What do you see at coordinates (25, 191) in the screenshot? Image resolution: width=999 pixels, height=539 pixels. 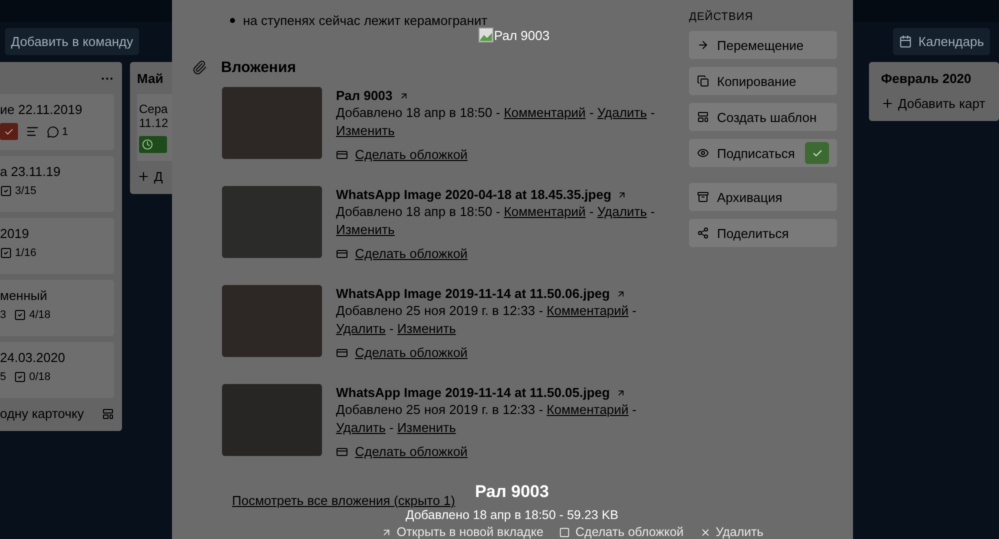 I see `badge-count: 3/15` at bounding box center [25, 191].